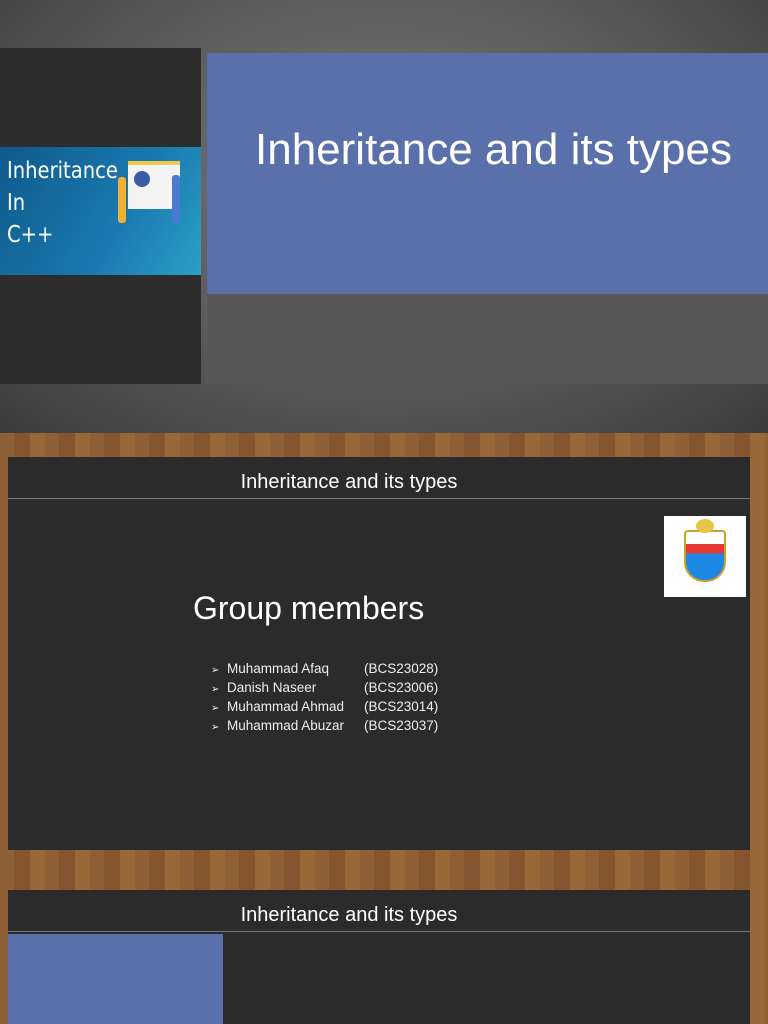 The image size is (768, 1024). Describe the element at coordinates (30, 235) in the screenshot. I see `thumb-line: C++` at that location.